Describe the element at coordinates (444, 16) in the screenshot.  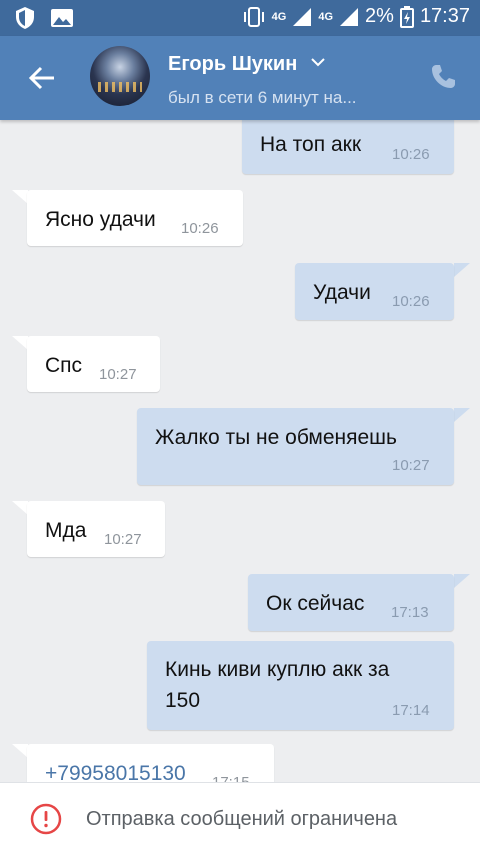
I see `clock: 17:37` at that location.